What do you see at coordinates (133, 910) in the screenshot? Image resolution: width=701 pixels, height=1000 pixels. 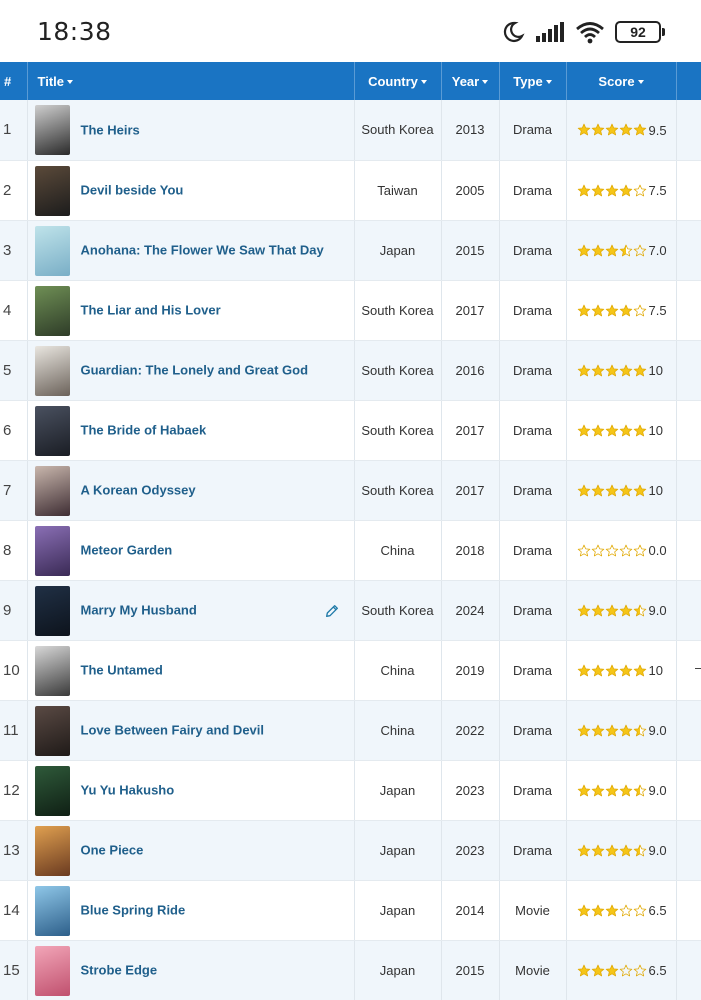 I see `title-link: Blue Spring Ride` at bounding box center [133, 910].